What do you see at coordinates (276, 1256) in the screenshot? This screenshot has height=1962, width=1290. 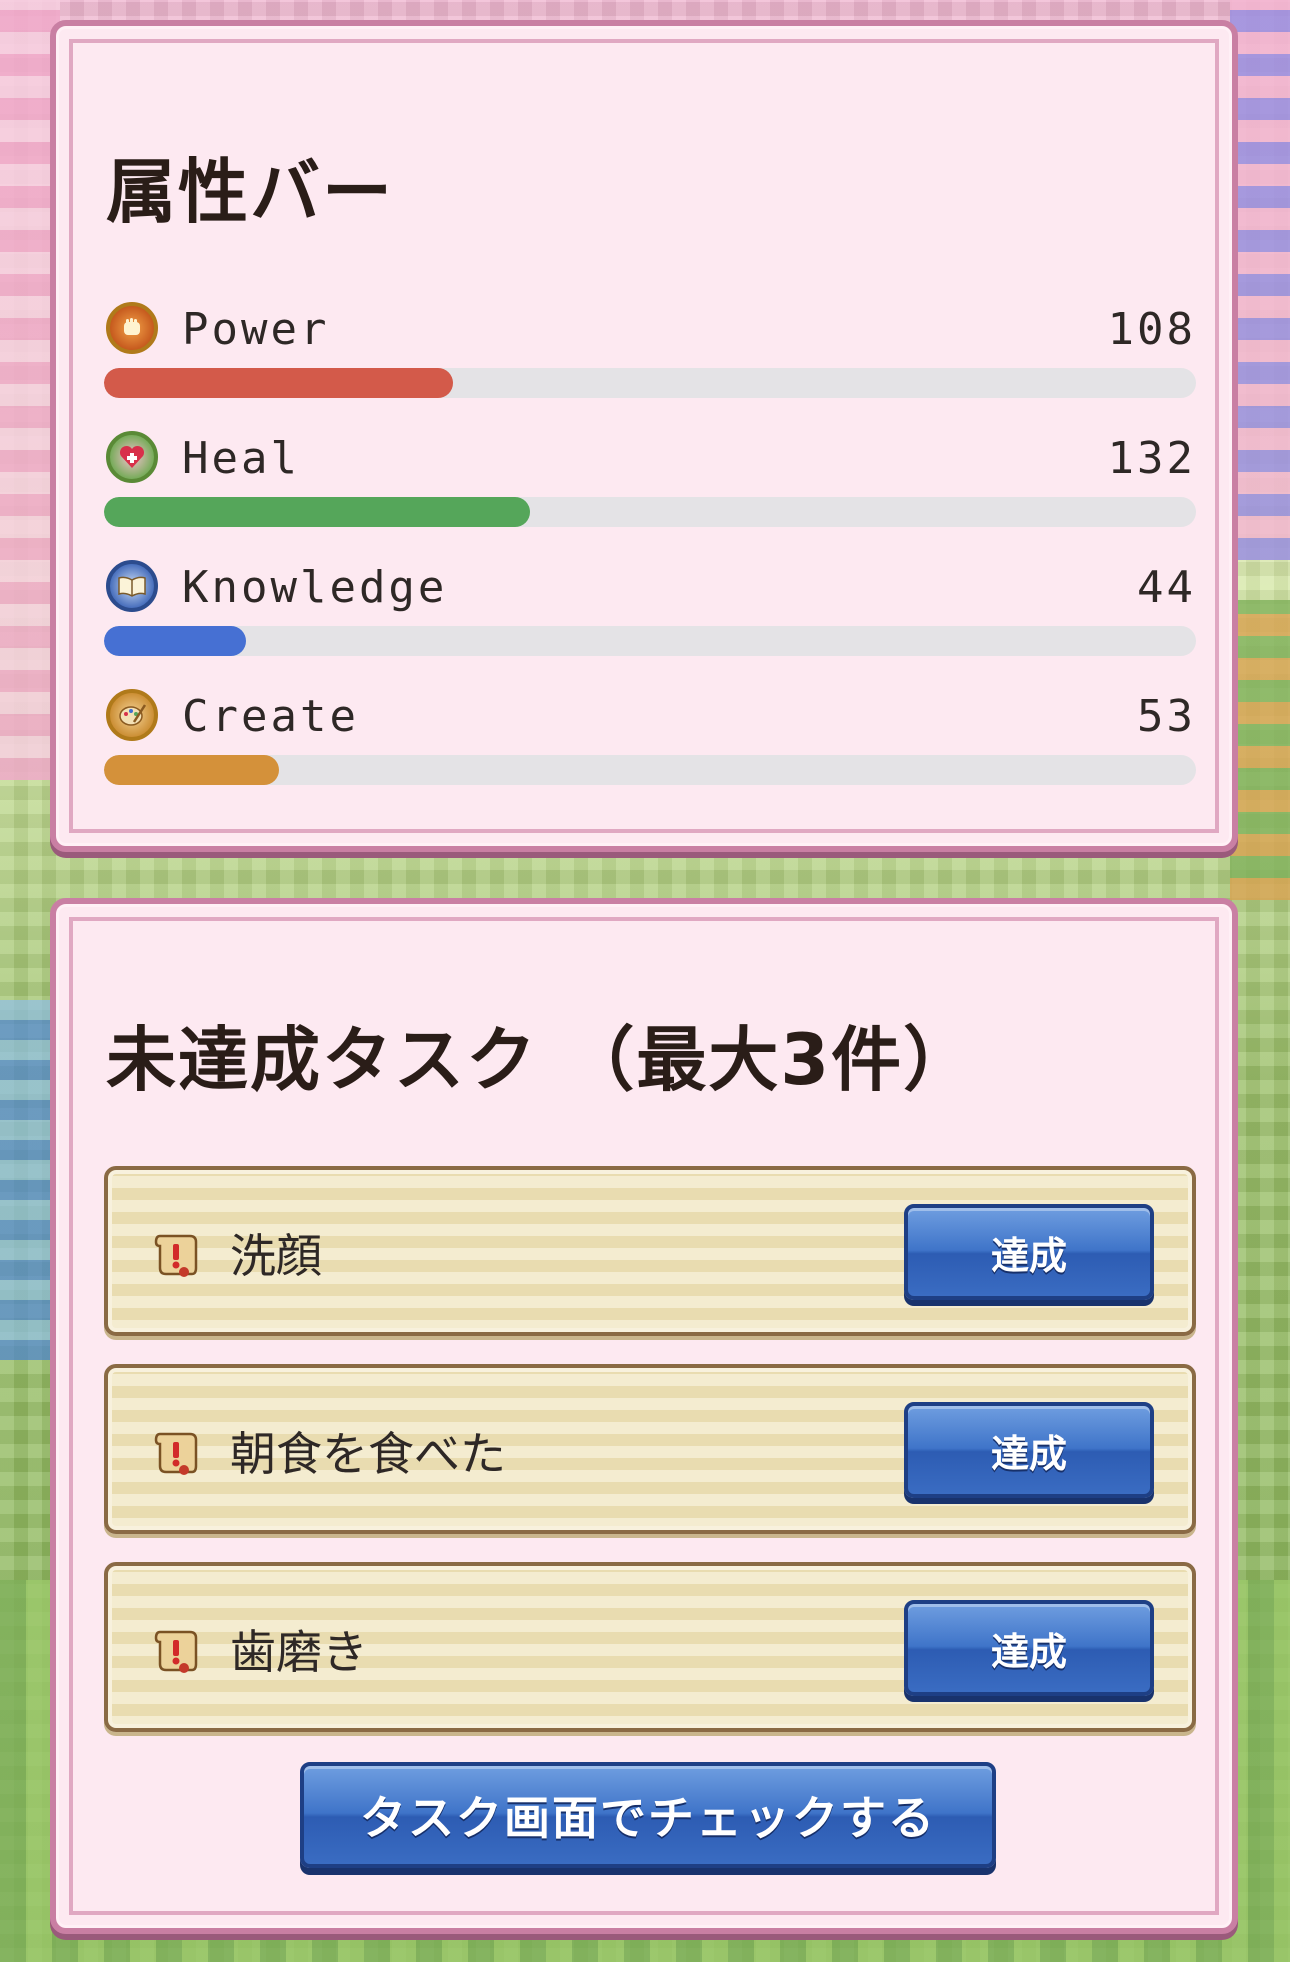 I see `task-label: 洗顔` at bounding box center [276, 1256].